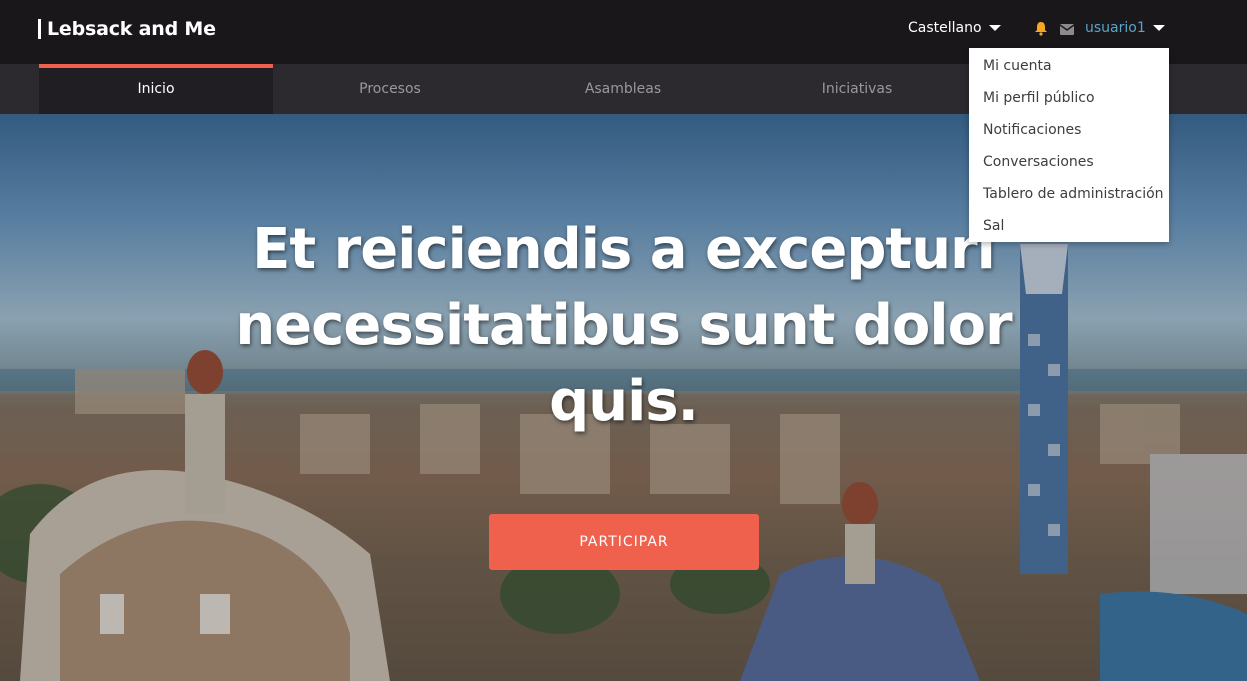 Image resolution: width=1247 pixels, height=681 pixels. Describe the element at coordinates (1069, 162) in the screenshot. I see `menu-item-conversations: Conversaciones` at that location.